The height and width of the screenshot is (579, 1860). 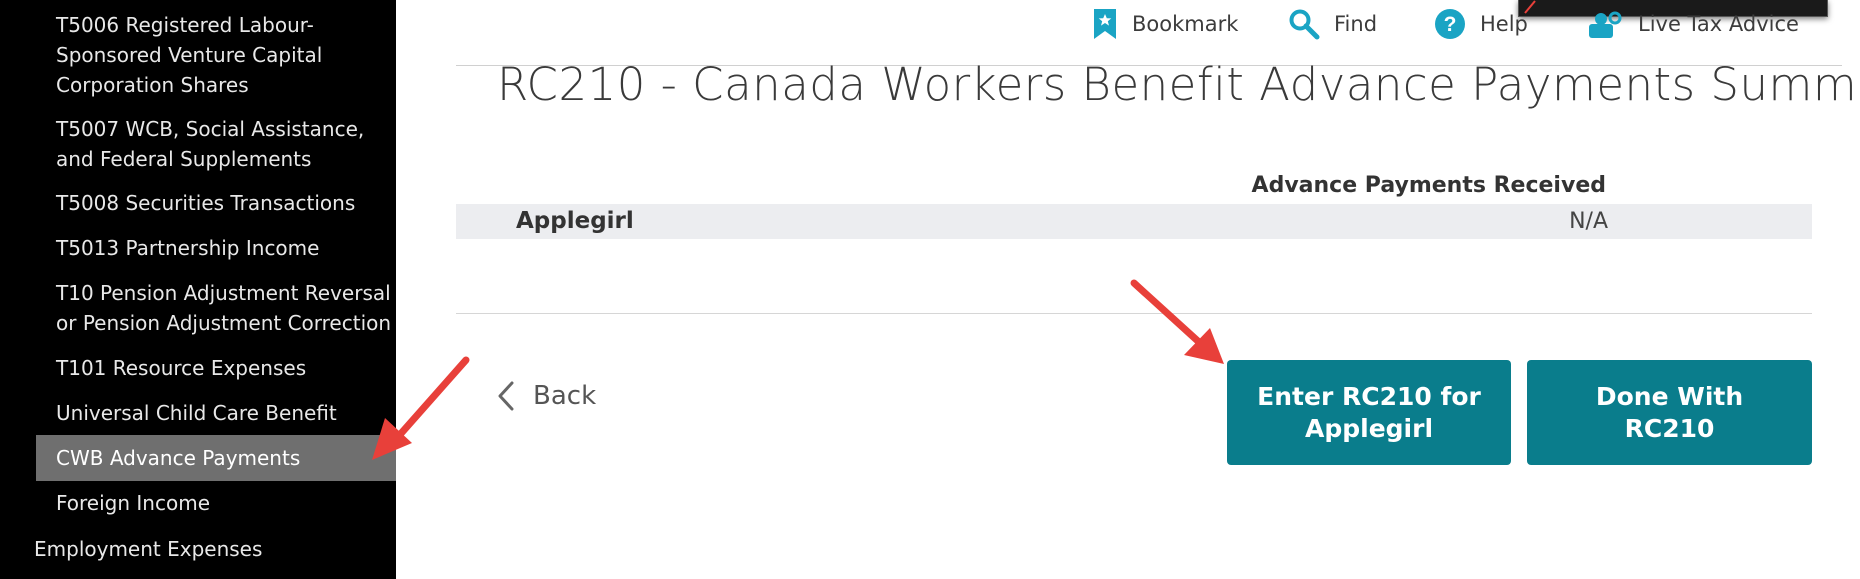 I want to click on back-label: Back, so click(x=565, y=396).